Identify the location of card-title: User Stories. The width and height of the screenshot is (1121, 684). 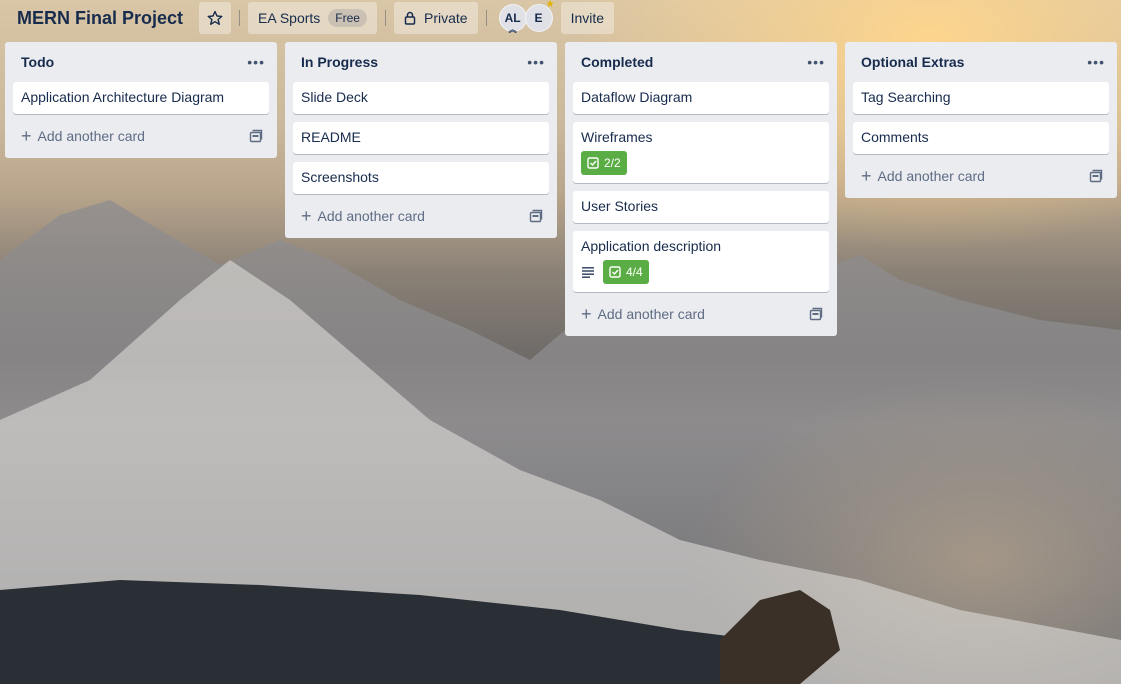
(620, 206).